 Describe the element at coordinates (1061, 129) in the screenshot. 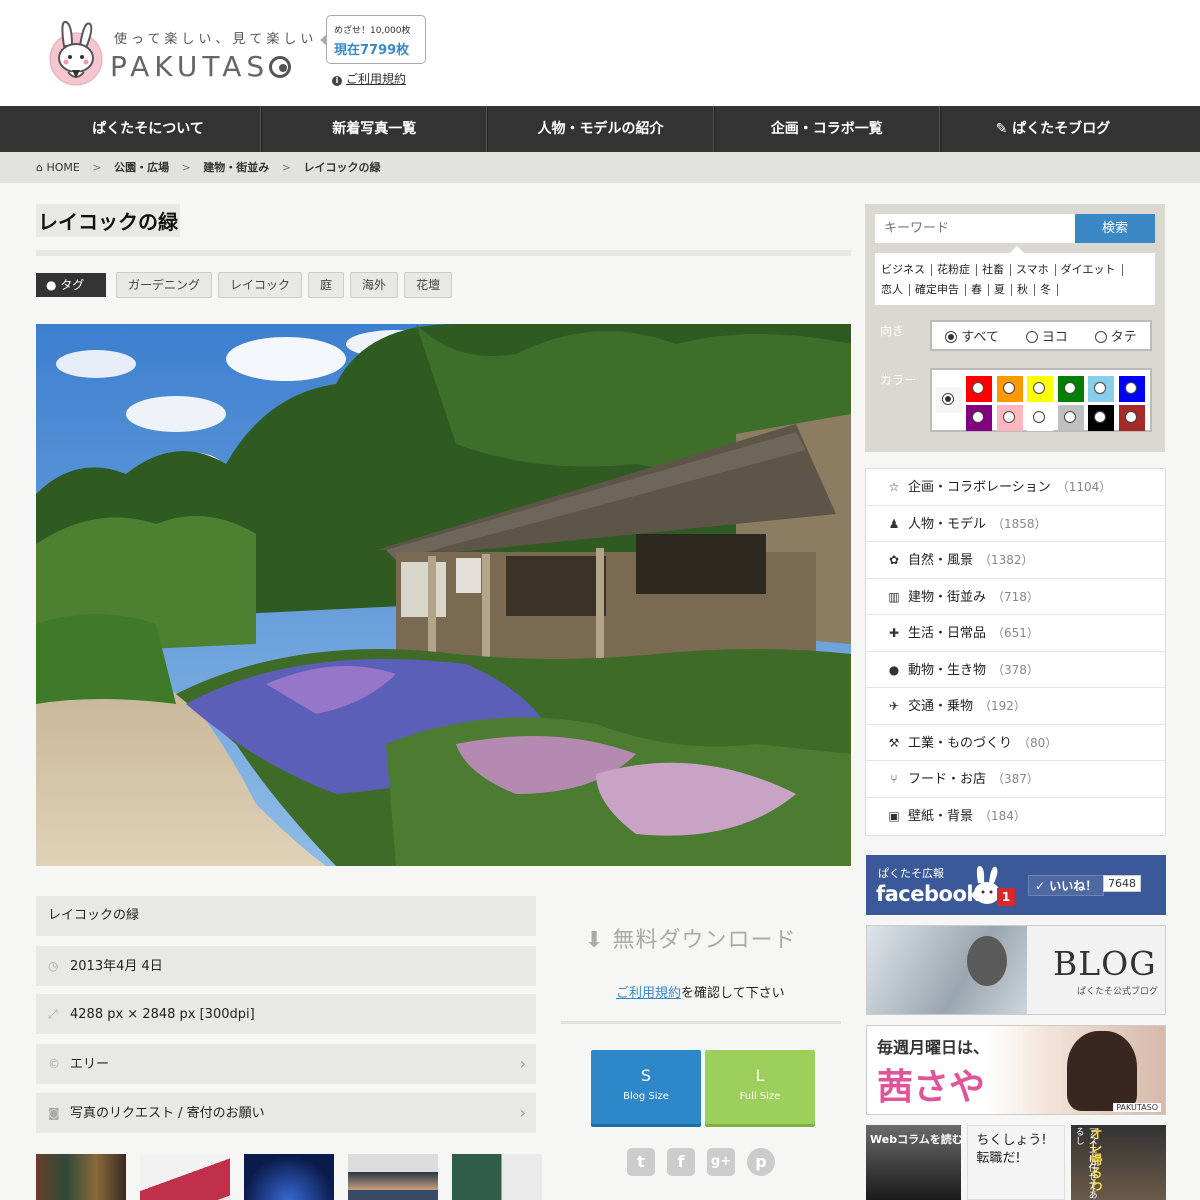

I see `nav-item-blog-label: ぱくたそブログ` at that location.